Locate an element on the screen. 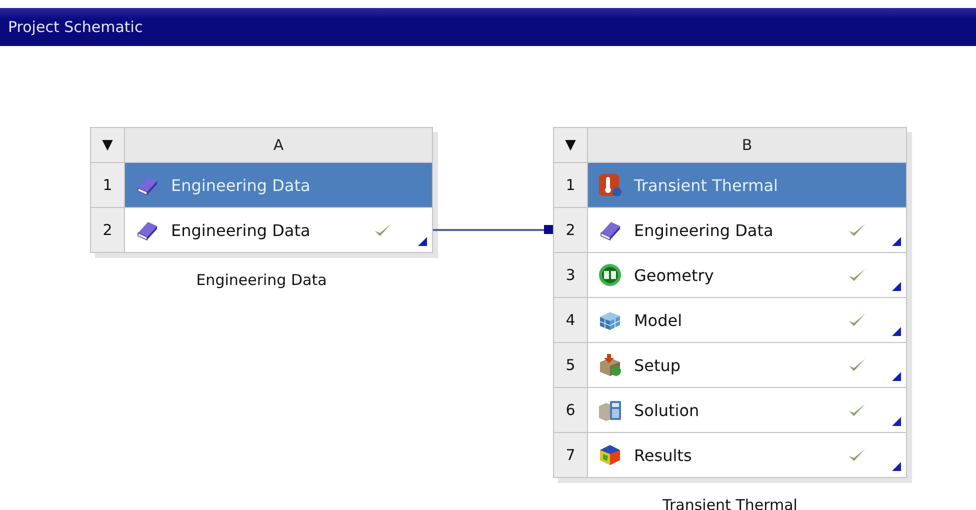  row-number: 5 is located at coordinates (571, 365).